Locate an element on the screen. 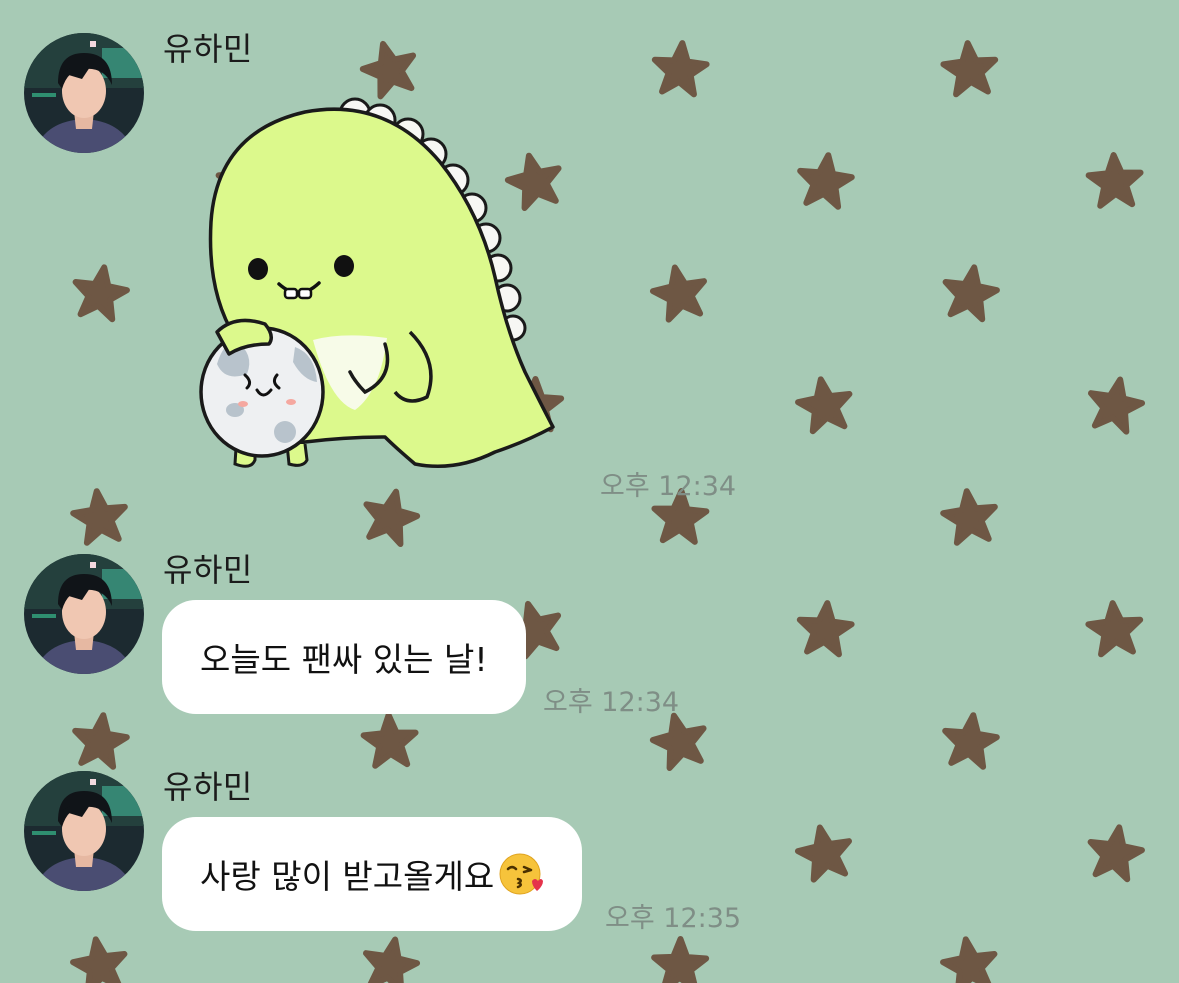 Image resolution: width=1179 pixels, height=983 pixels. message-timestamp: 오후 12:35 is located at coordinates (673, 918).